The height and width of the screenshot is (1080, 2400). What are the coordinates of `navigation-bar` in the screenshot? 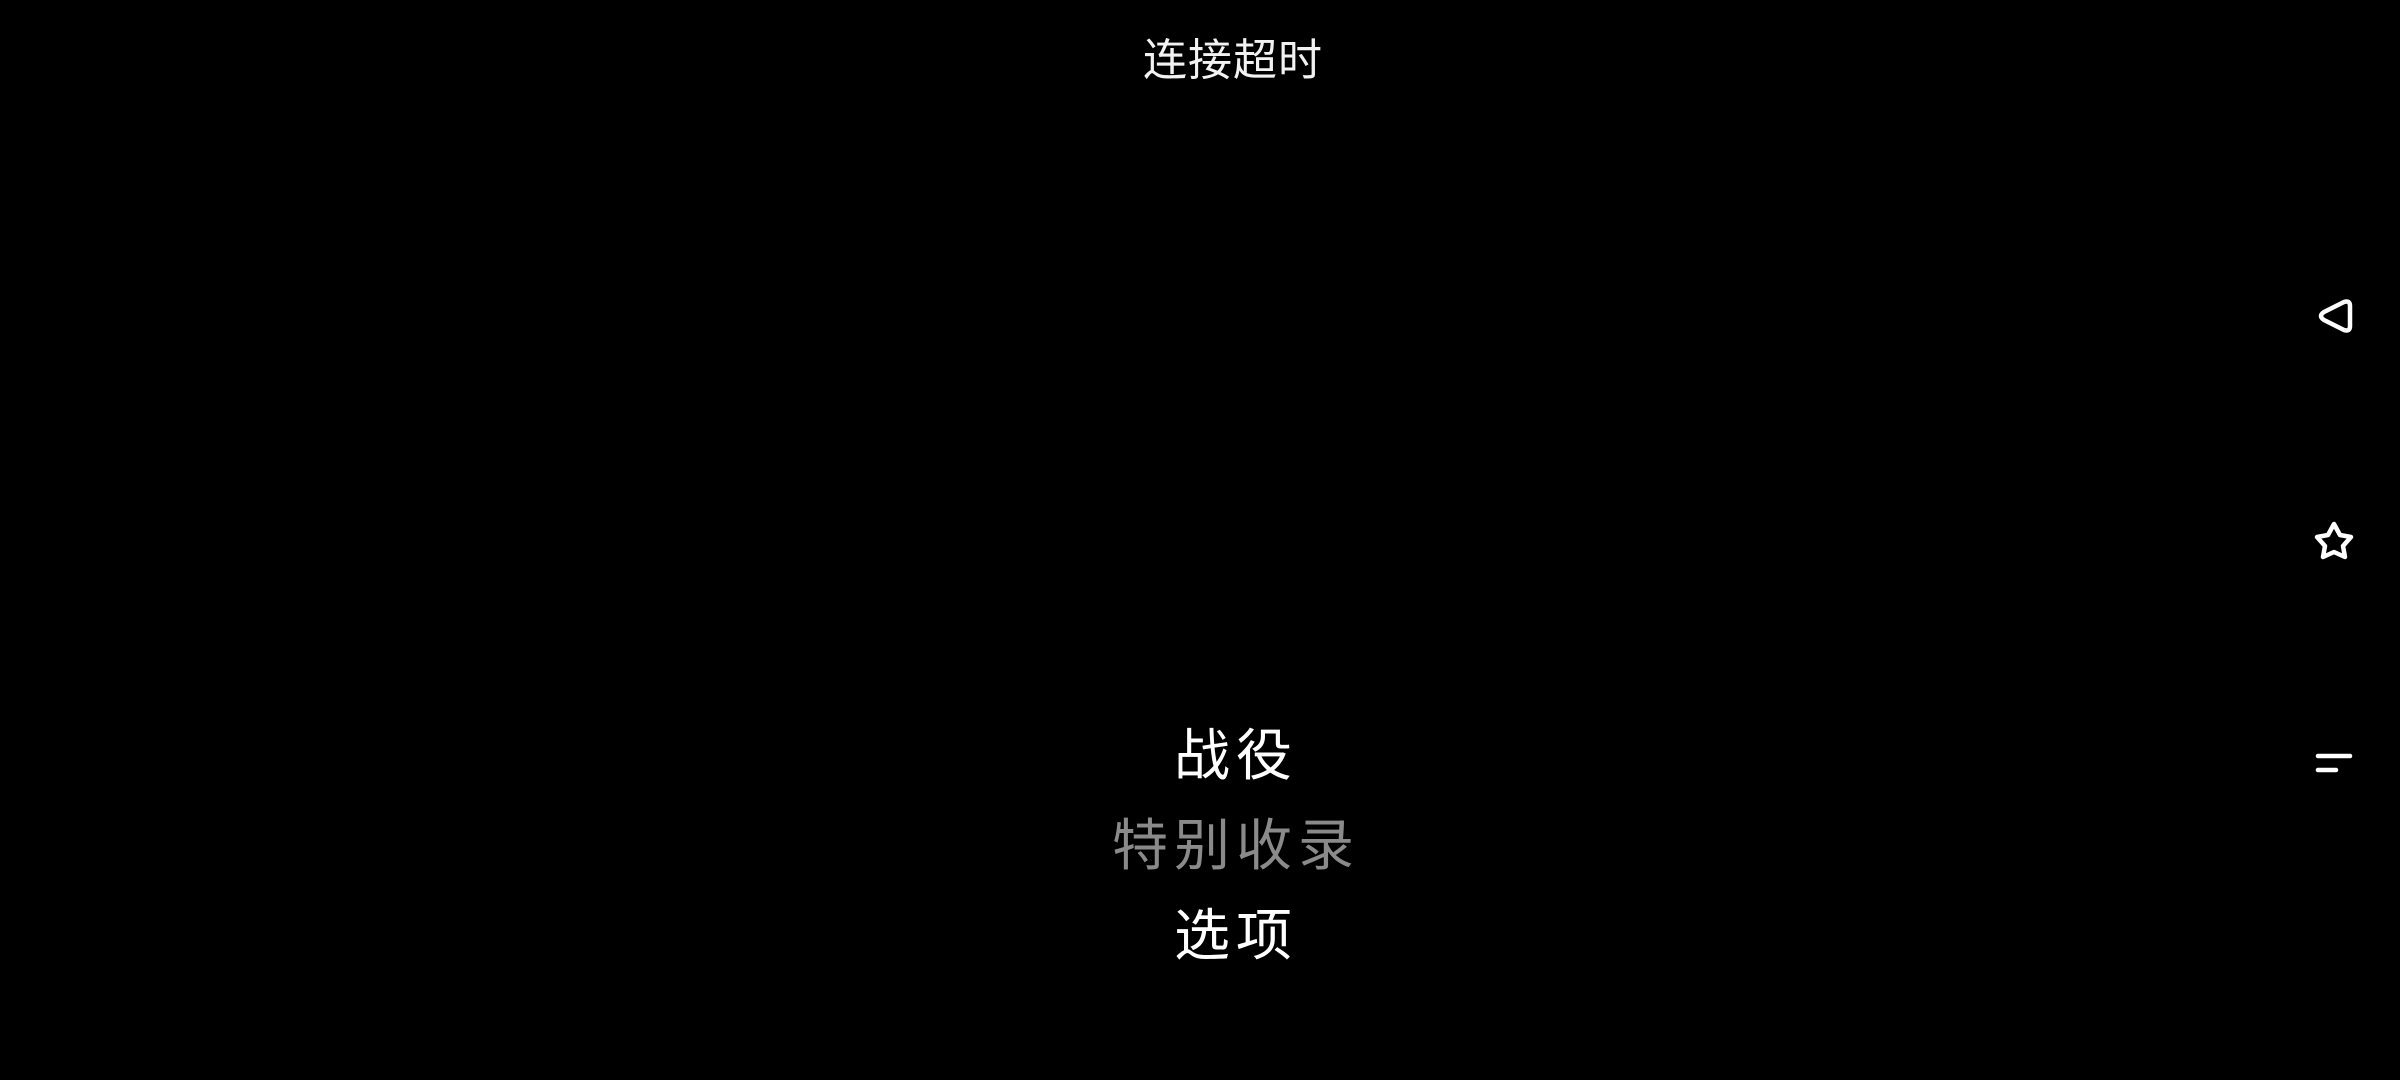 It's located at (2334, 540).